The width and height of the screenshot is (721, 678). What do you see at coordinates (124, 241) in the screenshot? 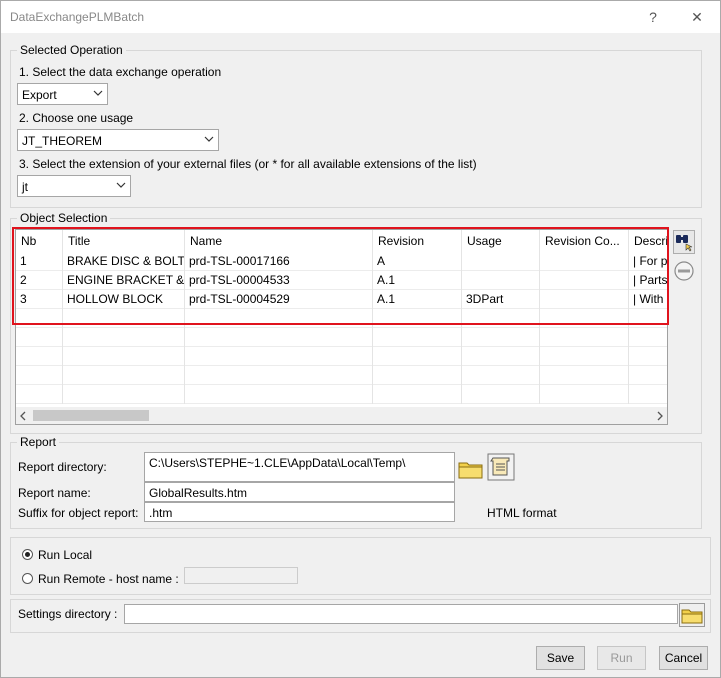
I see `column-header-title: Title` at bounding box center [124, 241].